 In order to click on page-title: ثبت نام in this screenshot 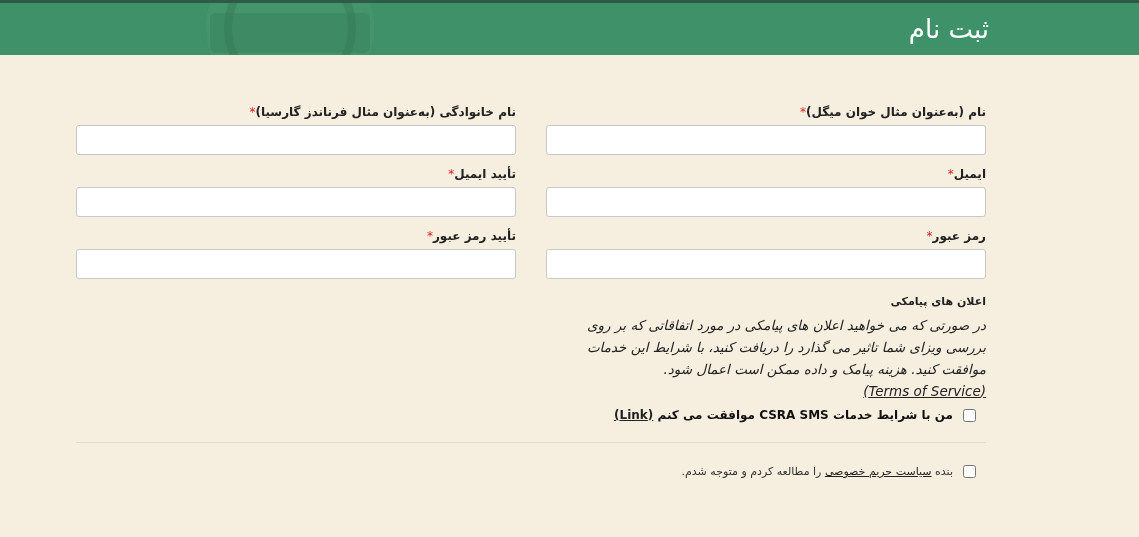, I will do `click(948, 29)`.